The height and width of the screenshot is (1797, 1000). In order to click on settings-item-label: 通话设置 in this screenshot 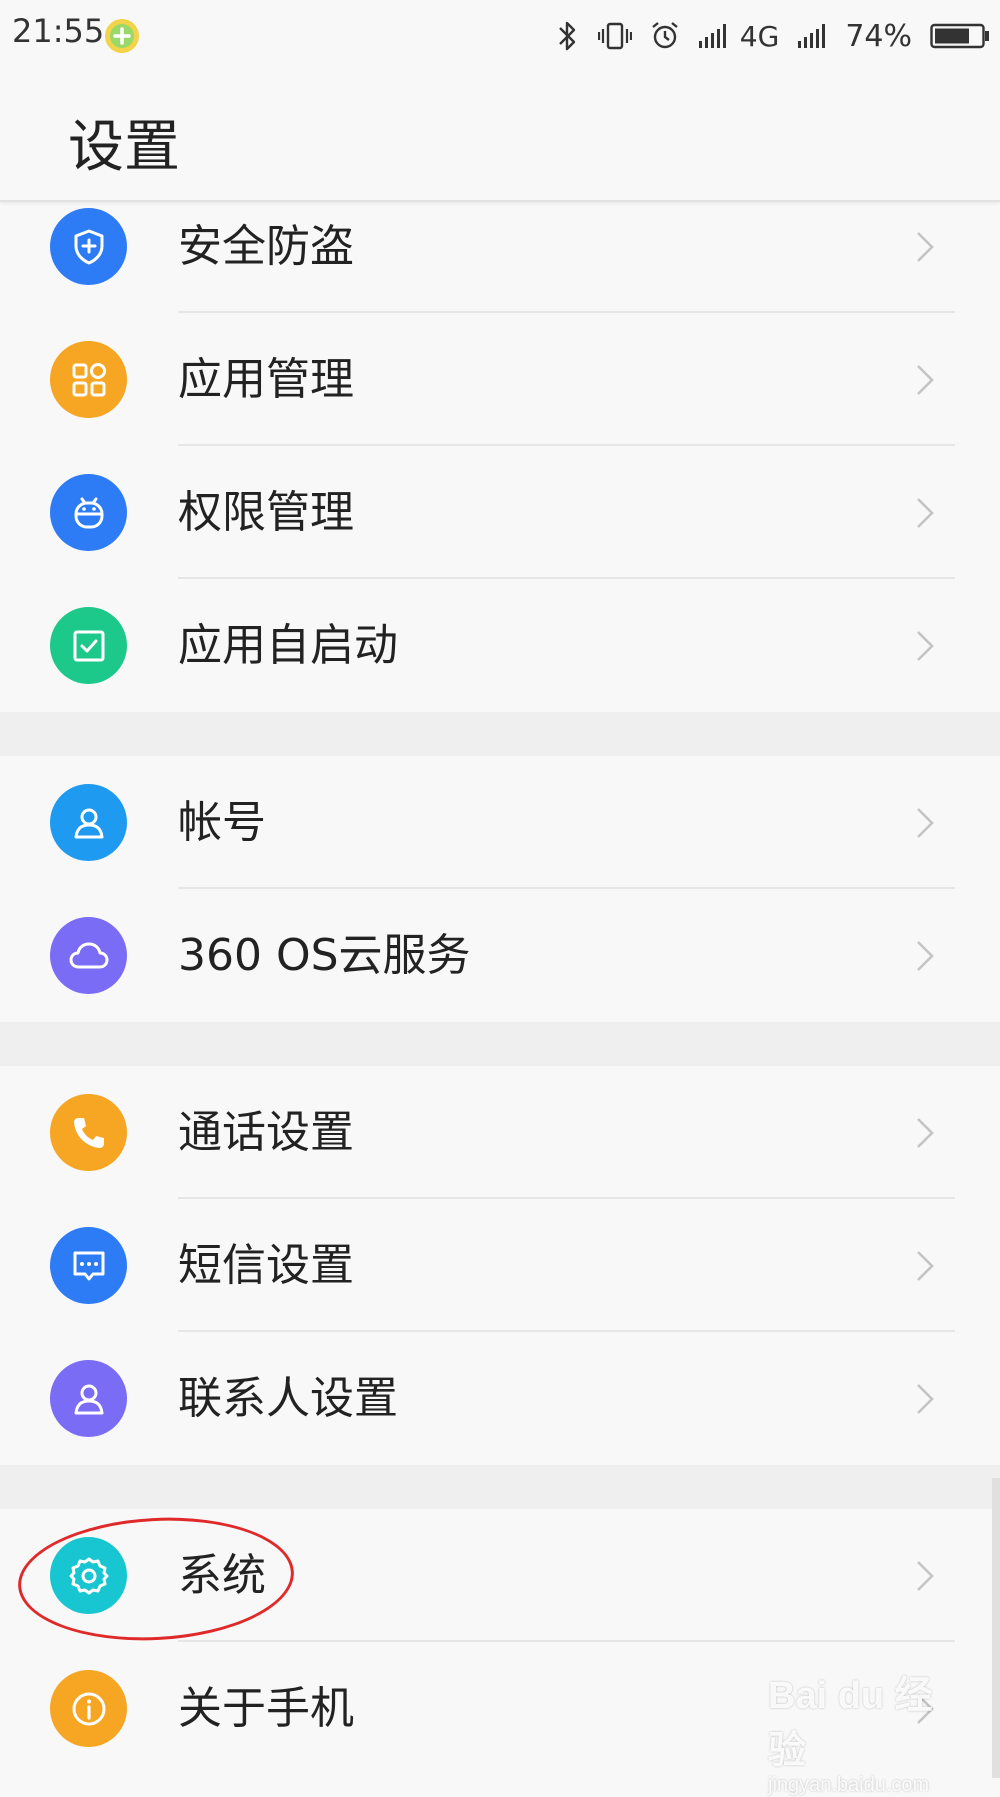, I will do `click(266, 1132)`.